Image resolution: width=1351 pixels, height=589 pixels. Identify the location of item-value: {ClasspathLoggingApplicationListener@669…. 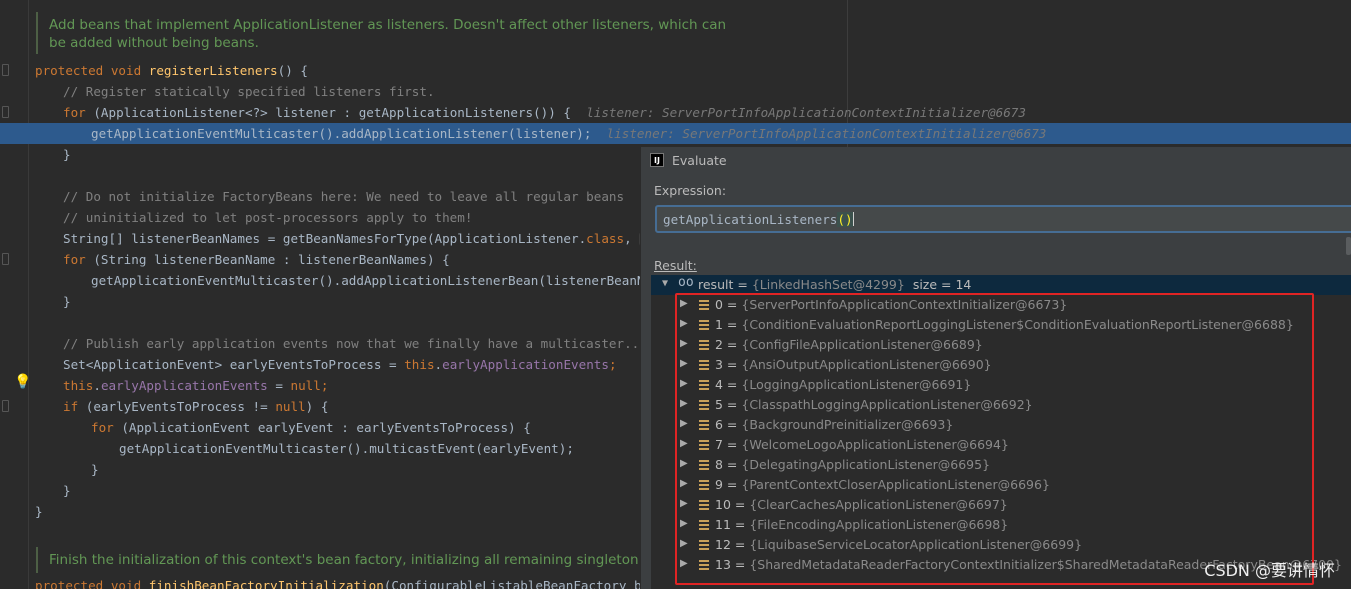
(887, 404).